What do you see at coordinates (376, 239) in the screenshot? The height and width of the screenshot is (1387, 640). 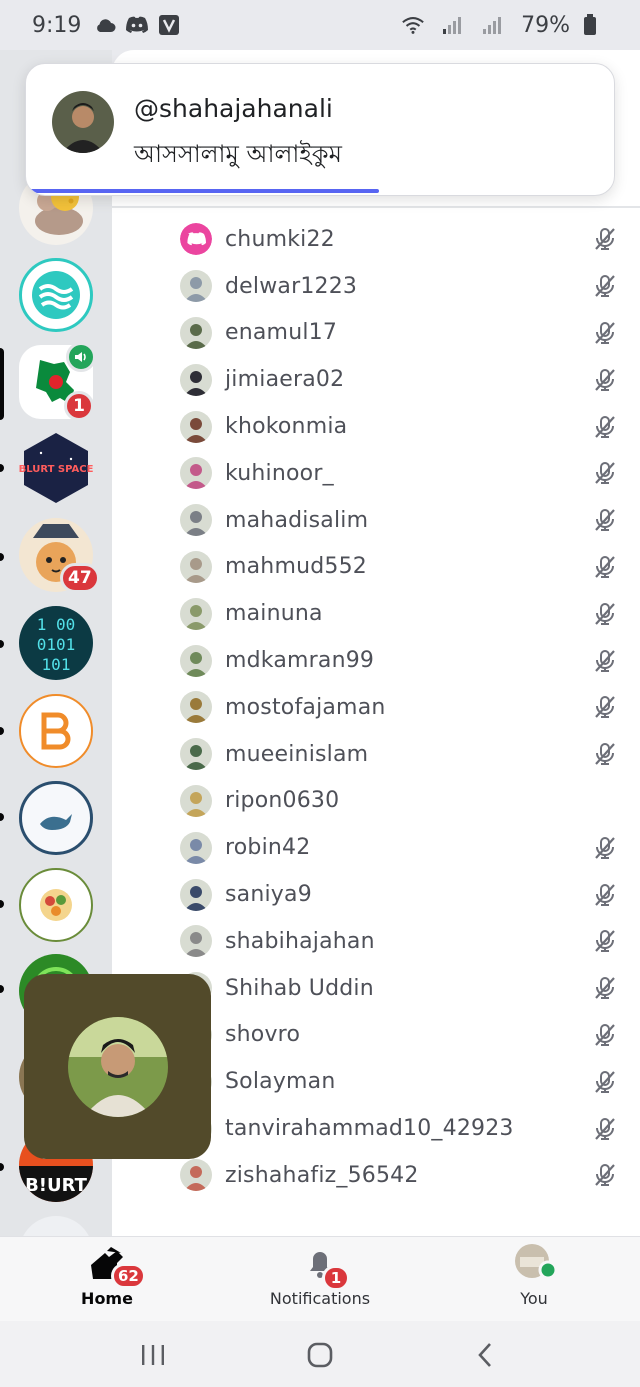 I see `member-row: chumki22` at bounding box center [376, 239].